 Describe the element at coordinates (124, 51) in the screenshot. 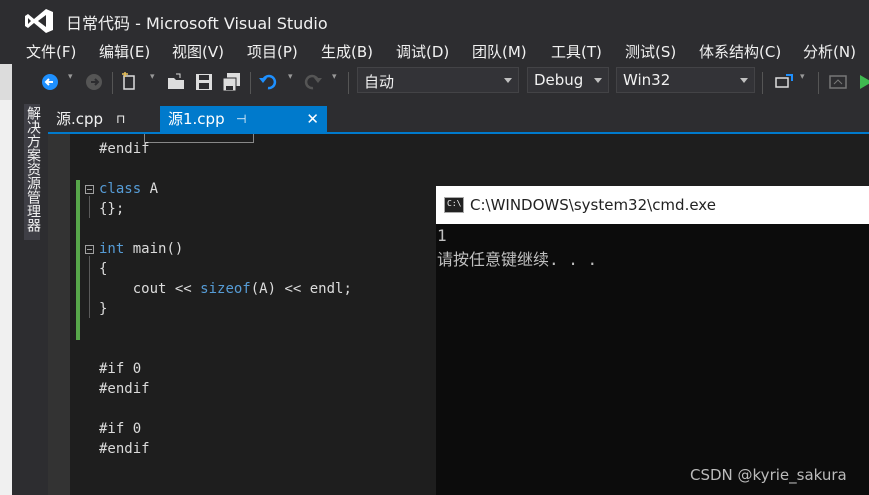

I see `menu-edit: 编辑(E)` at that location.